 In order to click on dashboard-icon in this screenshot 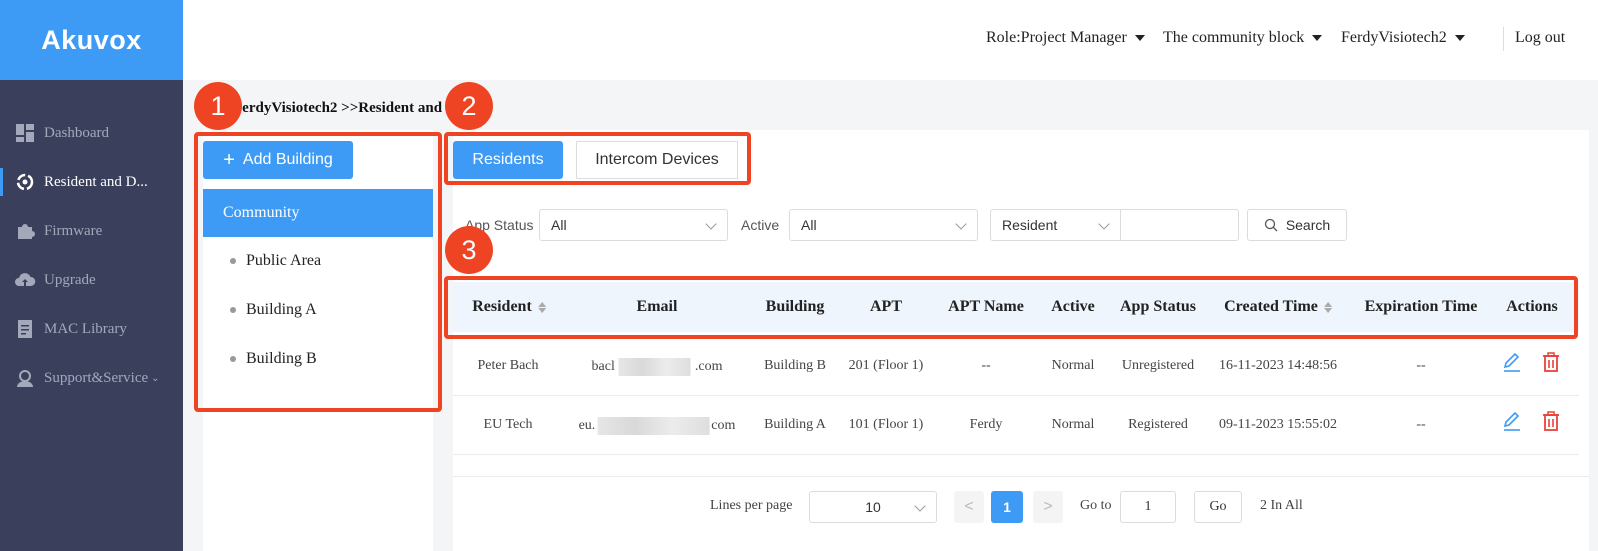, I will do `click(25, 133)`.